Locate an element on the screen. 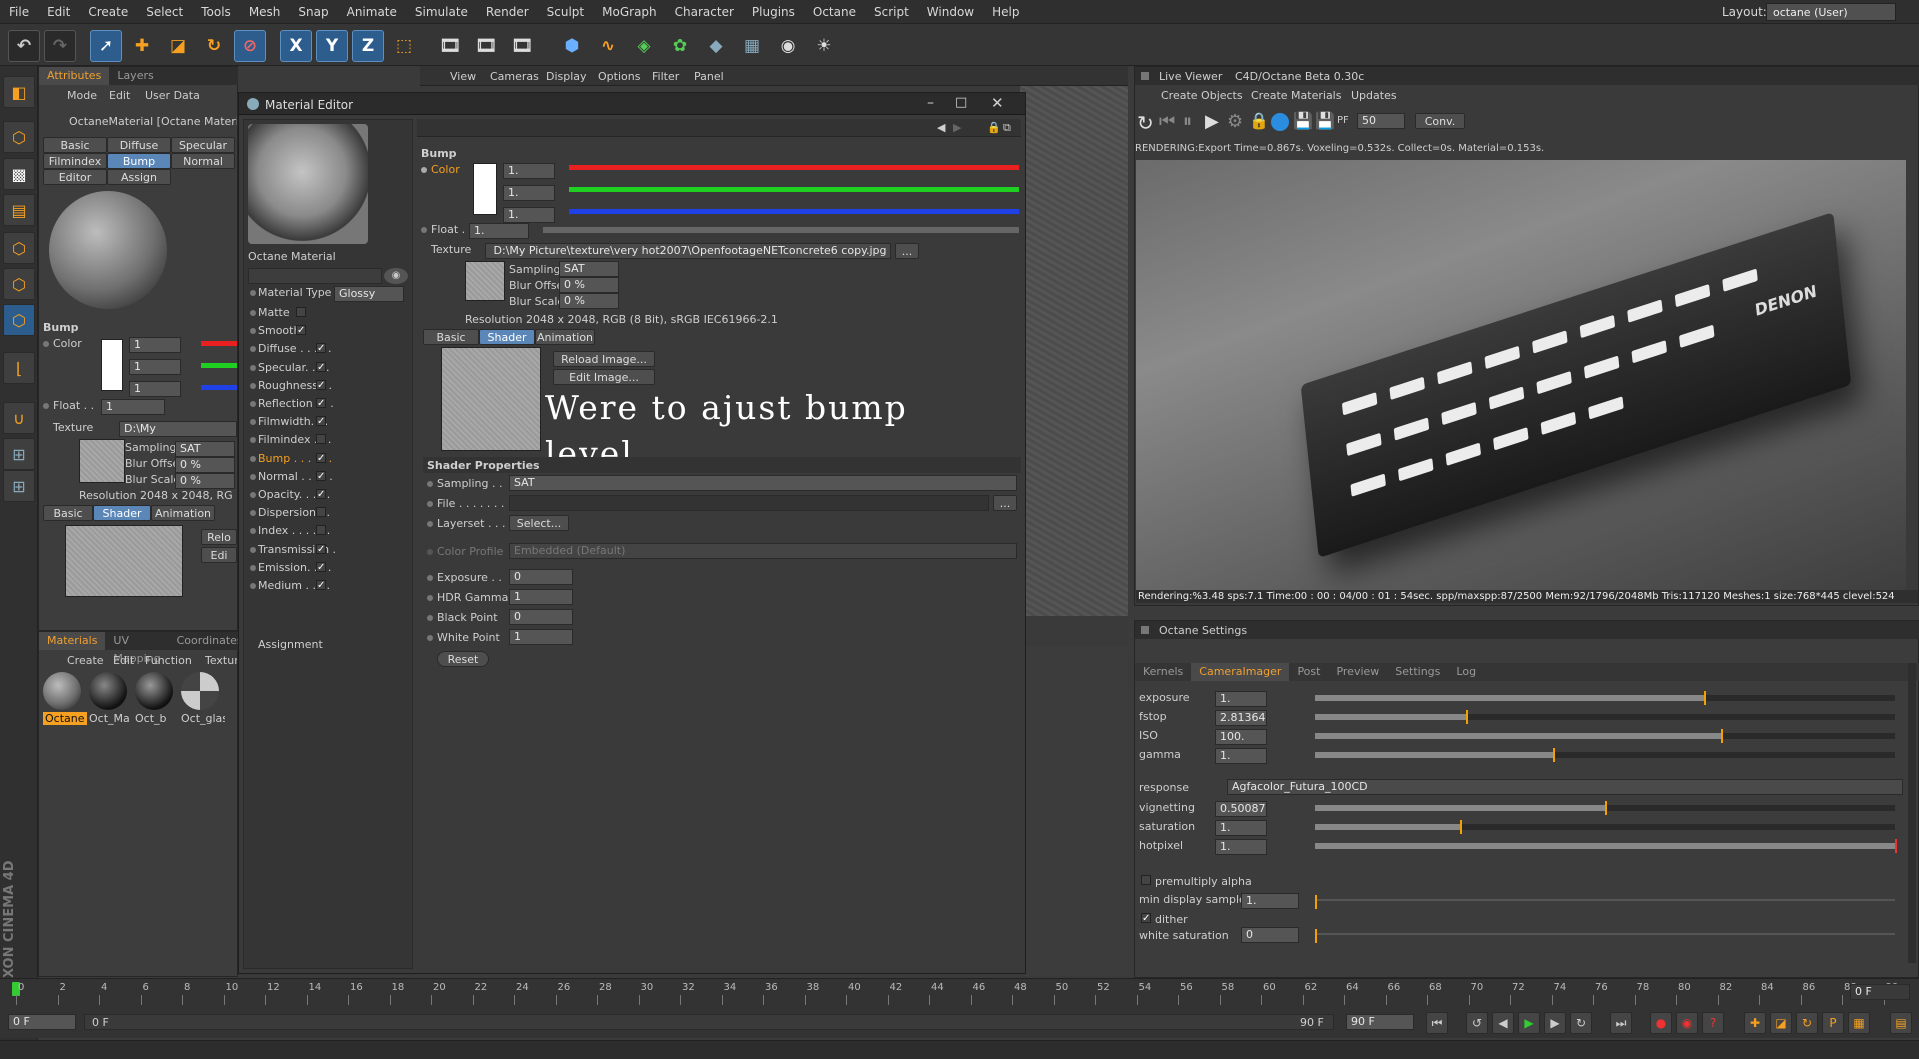  attr-btn-assign: Assign is located at coordinates (139, 177).